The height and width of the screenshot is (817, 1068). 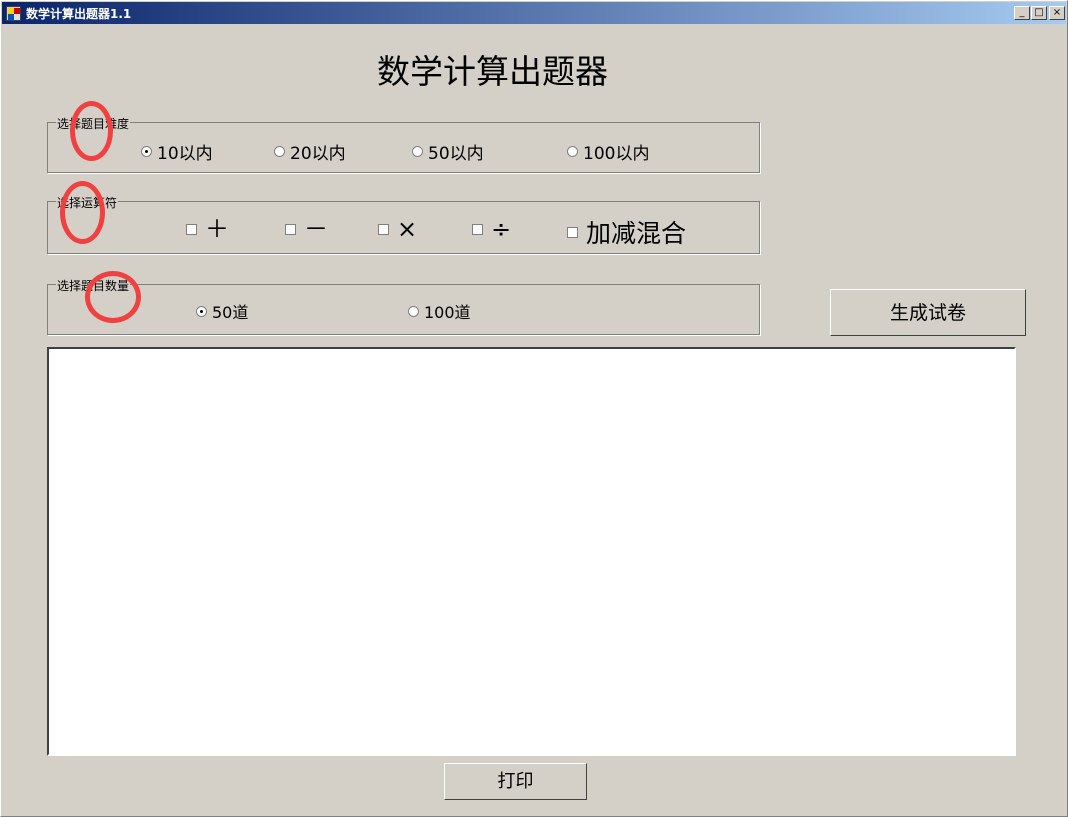 What do you see at coordinates (515, 781) in the screenshot?
I see `print-button: 打印` at bounding box center [515, 781].